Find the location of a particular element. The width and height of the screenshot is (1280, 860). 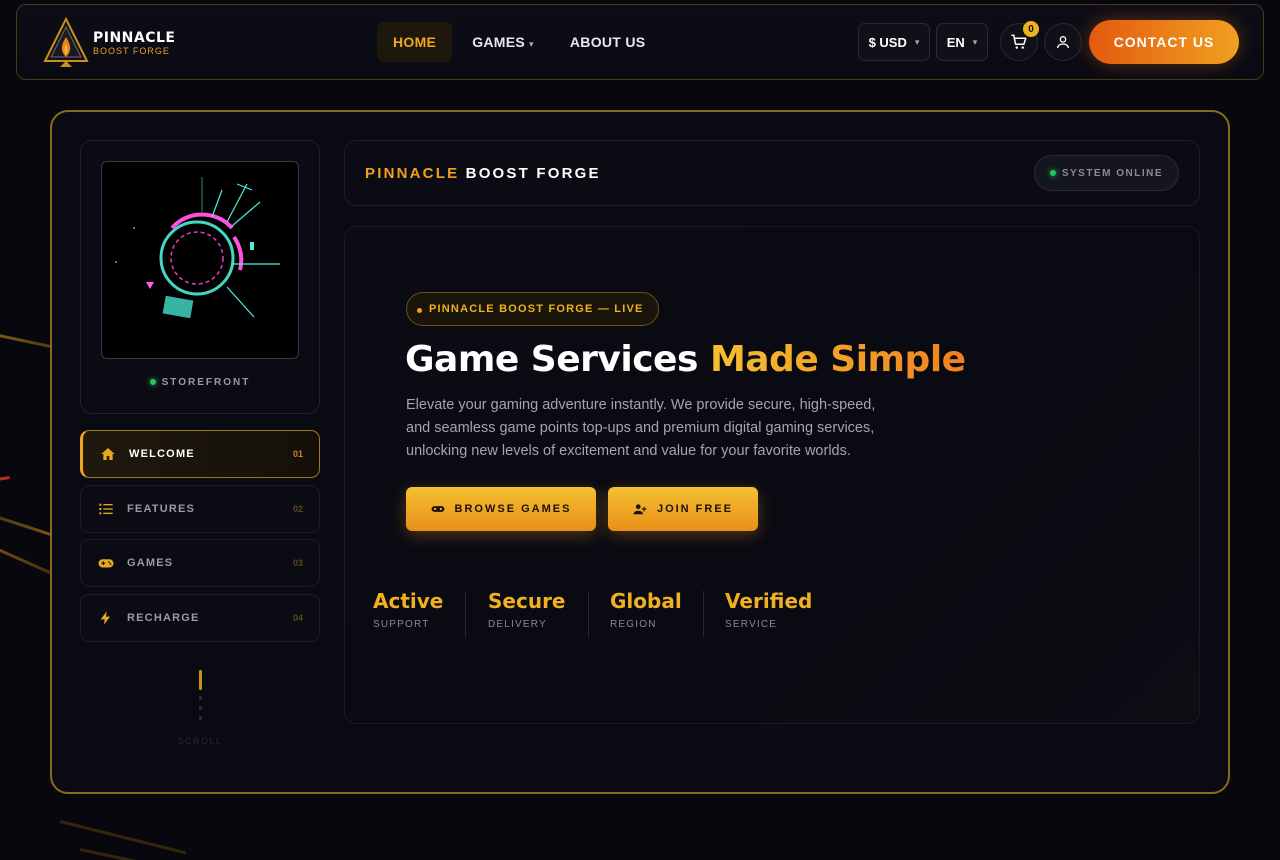

sidebar-item-features: FEATURES 02 is located at coordinates (200, 509).